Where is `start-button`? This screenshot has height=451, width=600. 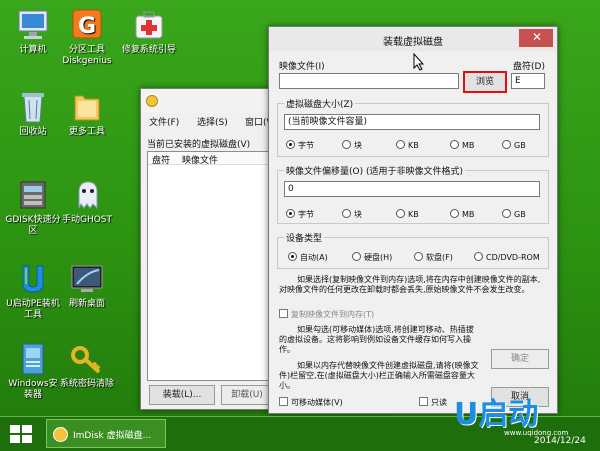
start-button is located at coordinates (21, 434).